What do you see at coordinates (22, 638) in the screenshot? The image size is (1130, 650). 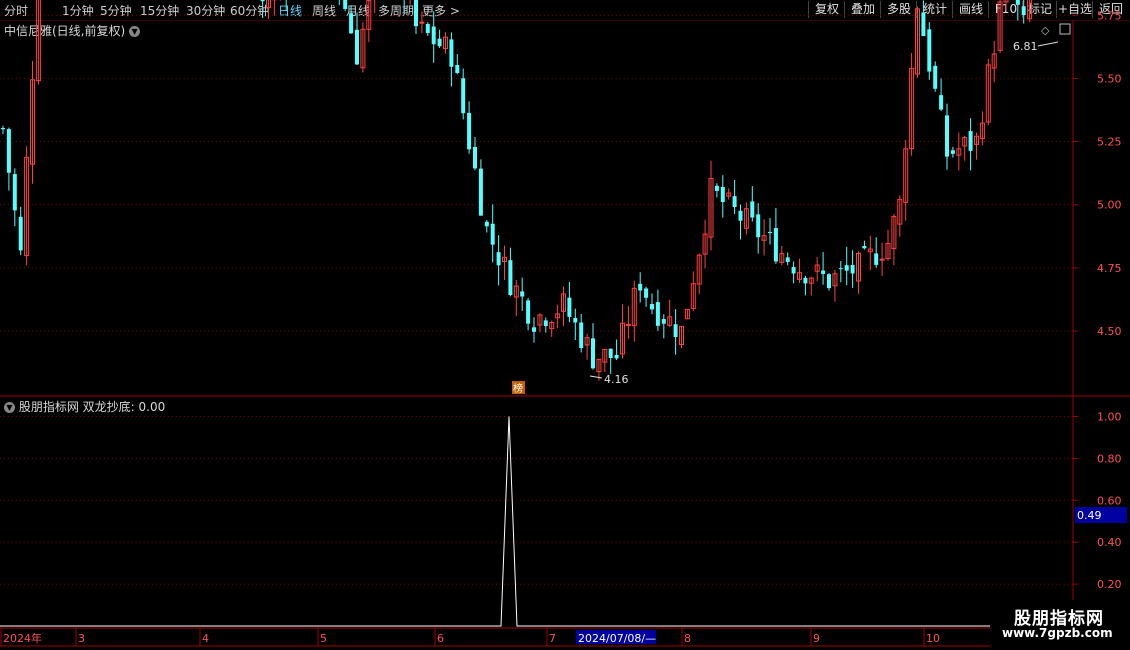 I see `time-label: 2024年` at bounding box center [22, 638].